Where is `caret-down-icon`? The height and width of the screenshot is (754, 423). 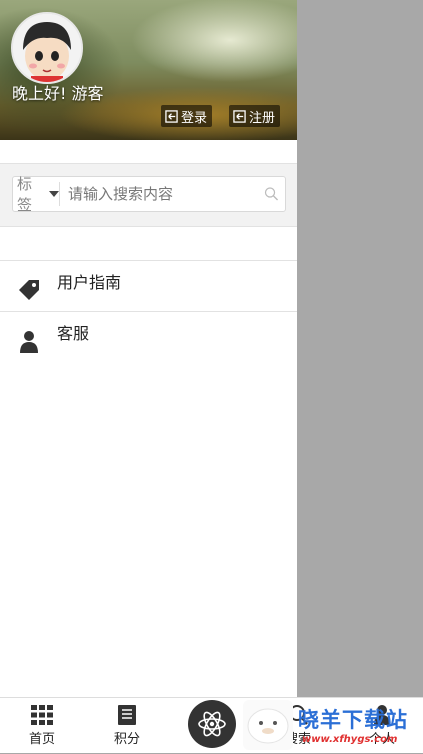
caret-down-icon is located at coordinates (54, 194).